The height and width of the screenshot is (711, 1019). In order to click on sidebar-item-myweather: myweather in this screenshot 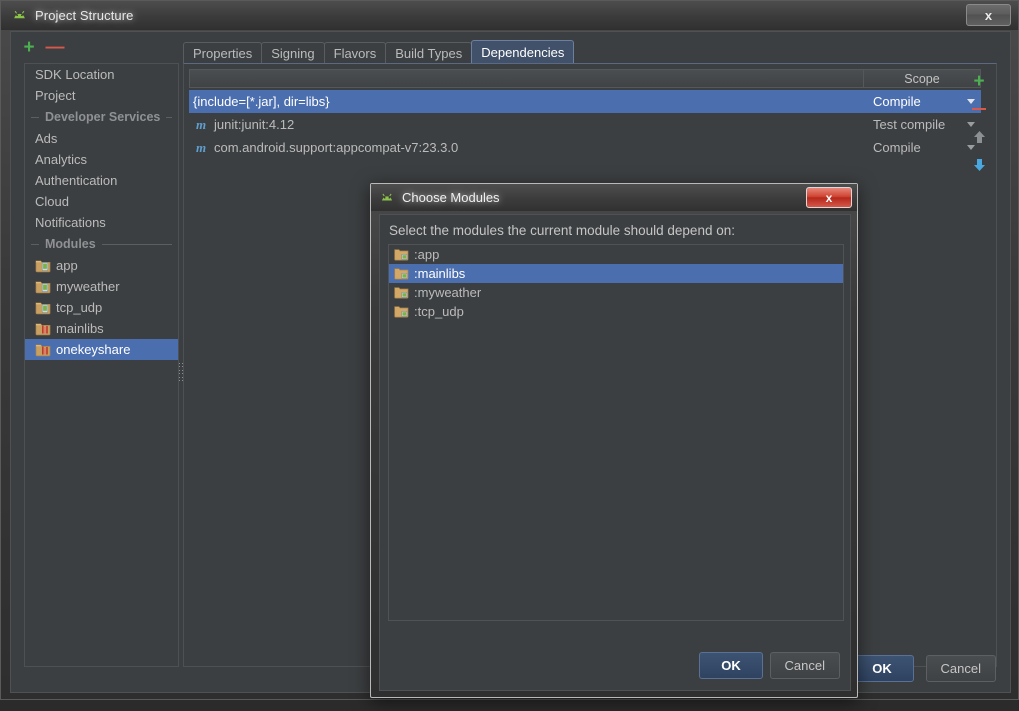, I will do `click(101, 286)`.